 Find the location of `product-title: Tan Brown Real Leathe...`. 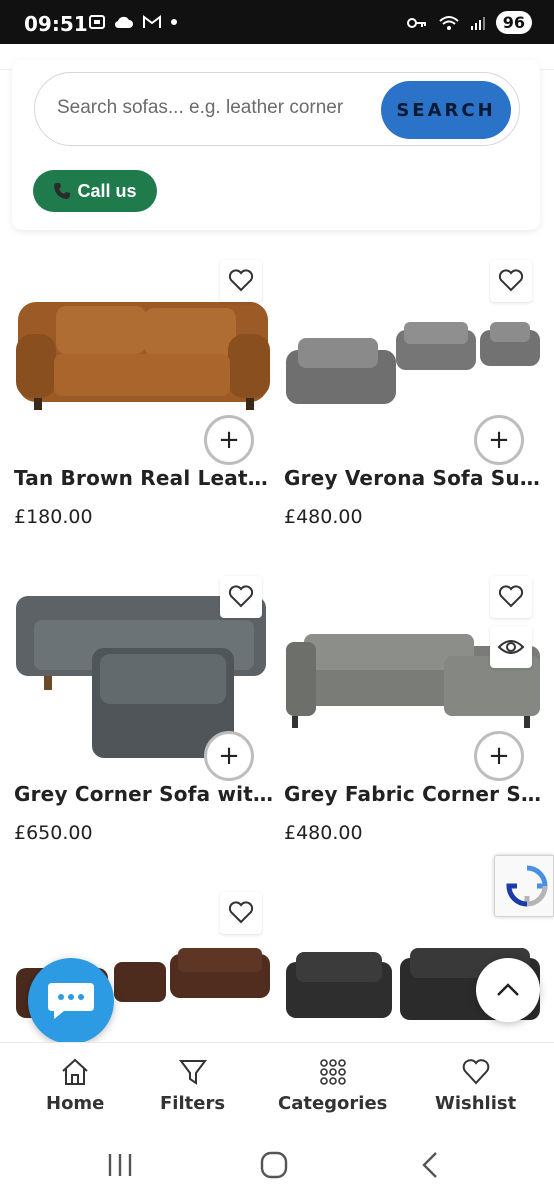

product-title: Tan Brown Real Leathe... is located at coordinates (145, 478).